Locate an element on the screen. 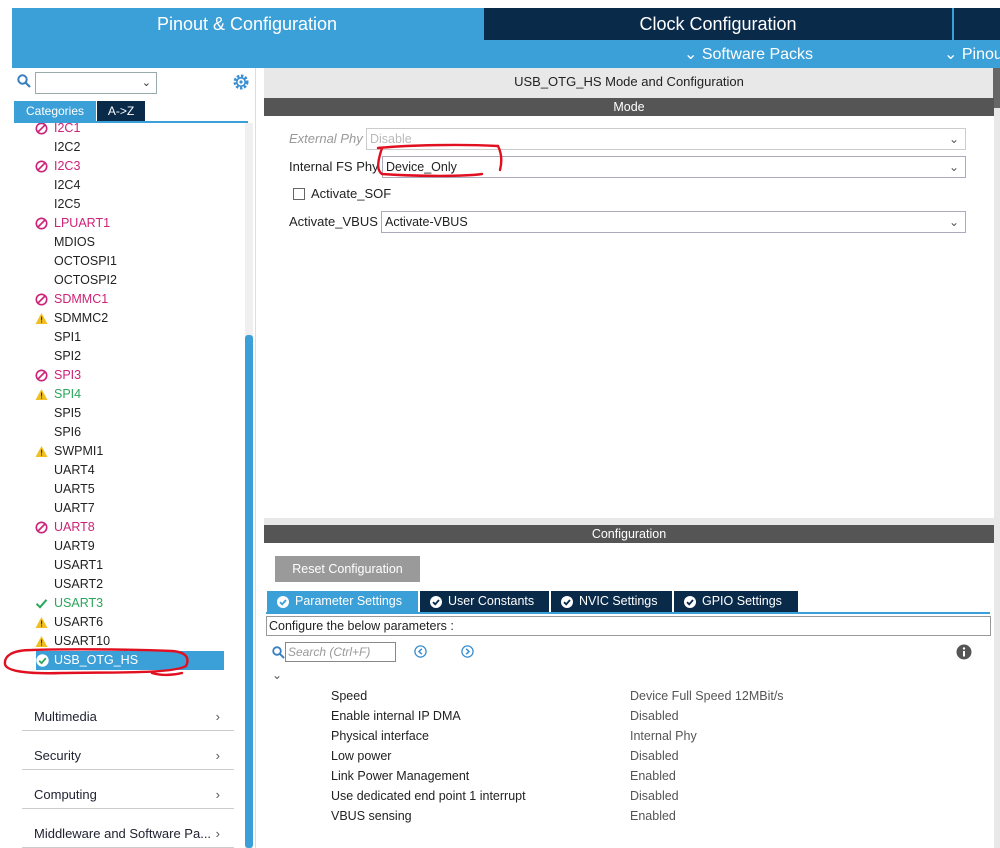 The height and width of the screenshot is (848, 1000). peripheral-item-i2c4: I2C4 is located at coordinates (119, 185).